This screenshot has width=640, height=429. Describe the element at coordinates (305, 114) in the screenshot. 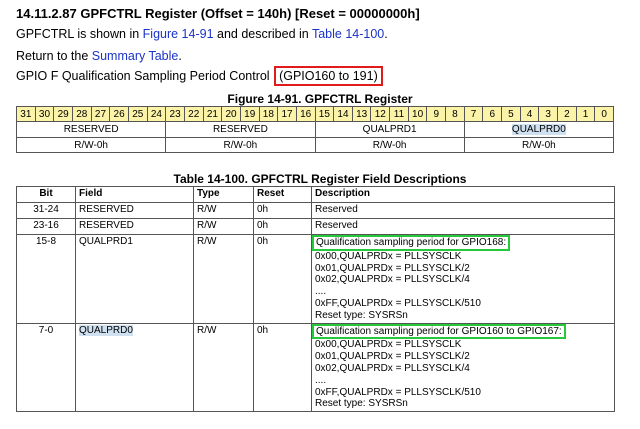

I see `bit-number-cell: 16` at that location.